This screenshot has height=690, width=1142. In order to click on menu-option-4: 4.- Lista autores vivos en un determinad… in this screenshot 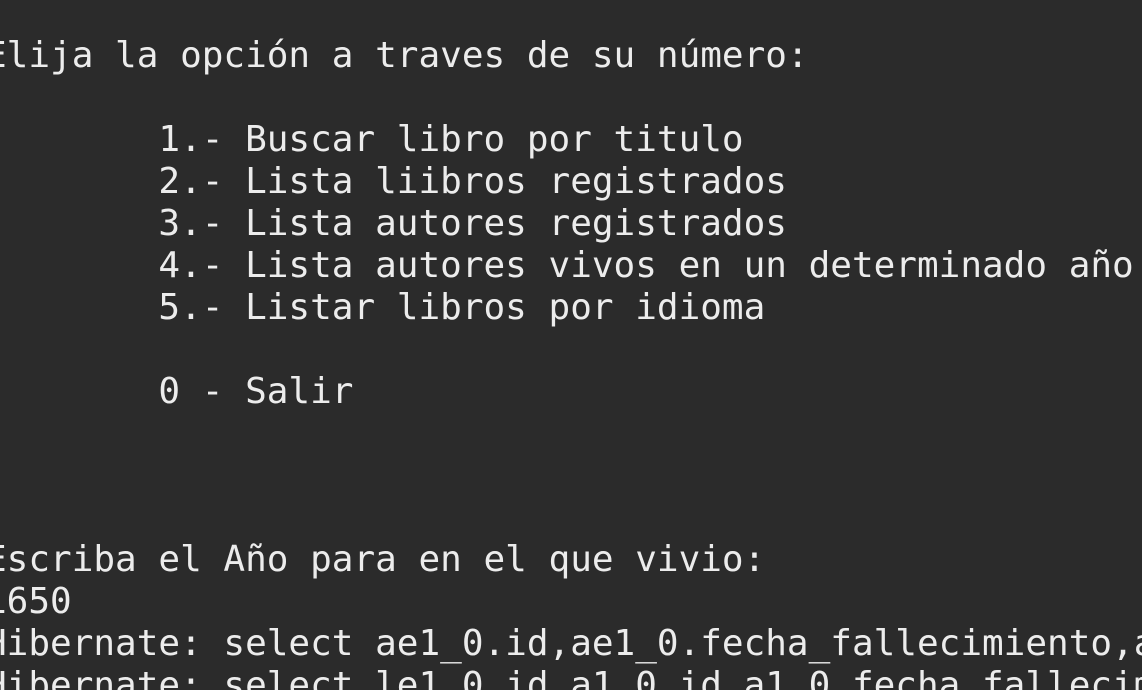, I will do `click(567, 265)`.